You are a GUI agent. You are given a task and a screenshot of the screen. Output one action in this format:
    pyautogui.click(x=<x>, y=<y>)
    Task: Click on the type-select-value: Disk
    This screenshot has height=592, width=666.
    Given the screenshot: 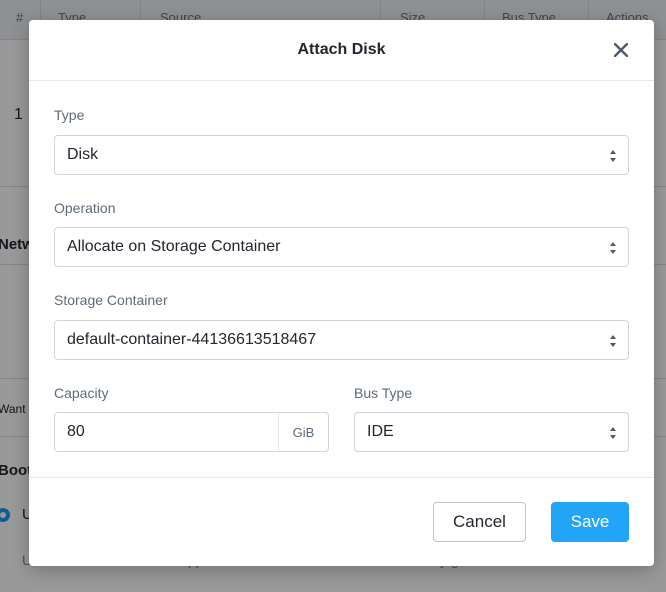 What is the action you would take?
    pyautogui.click(x=83, y=154)
    